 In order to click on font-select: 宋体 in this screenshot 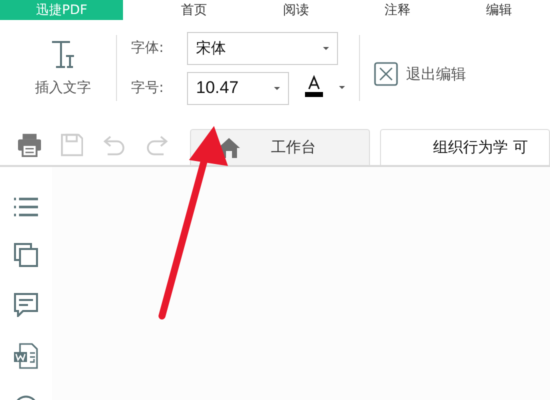, I will do `click(262, 48)`.